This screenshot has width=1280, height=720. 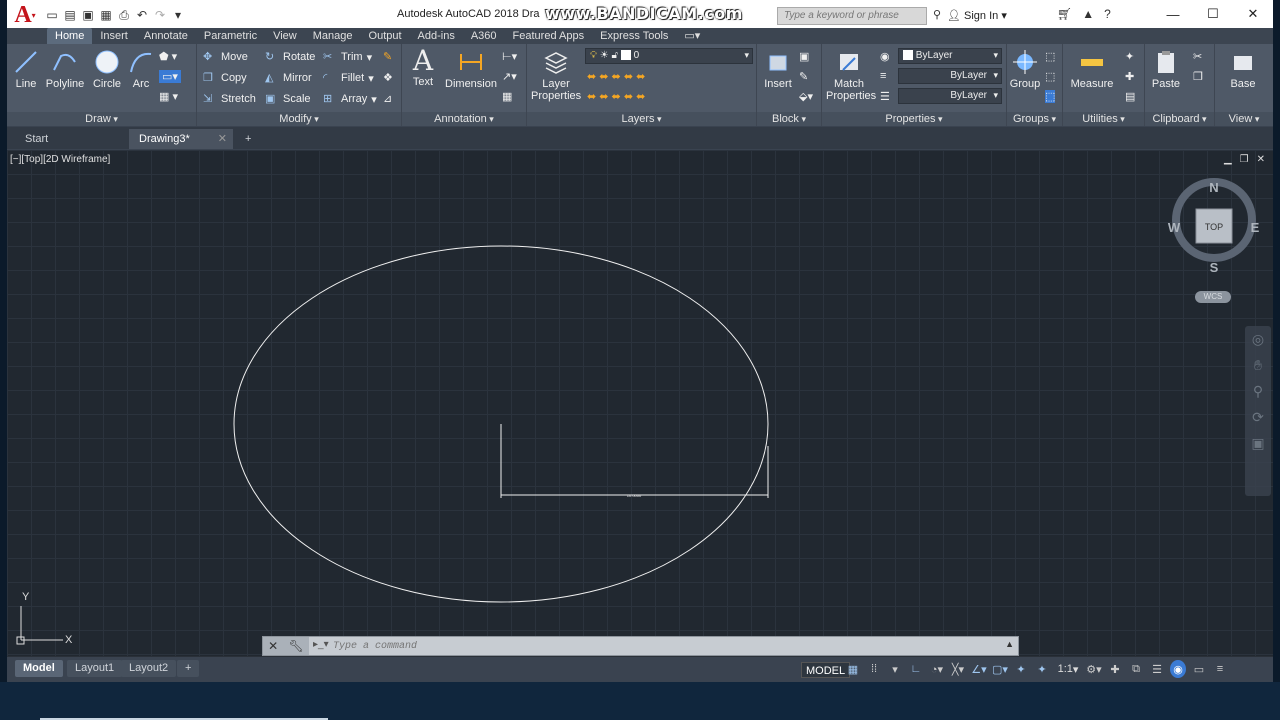 What do you see at coordinates (556, 75) in the screenshot?
I see `layer-properties-button: Layer Properties` at bounding box center [556, 75].